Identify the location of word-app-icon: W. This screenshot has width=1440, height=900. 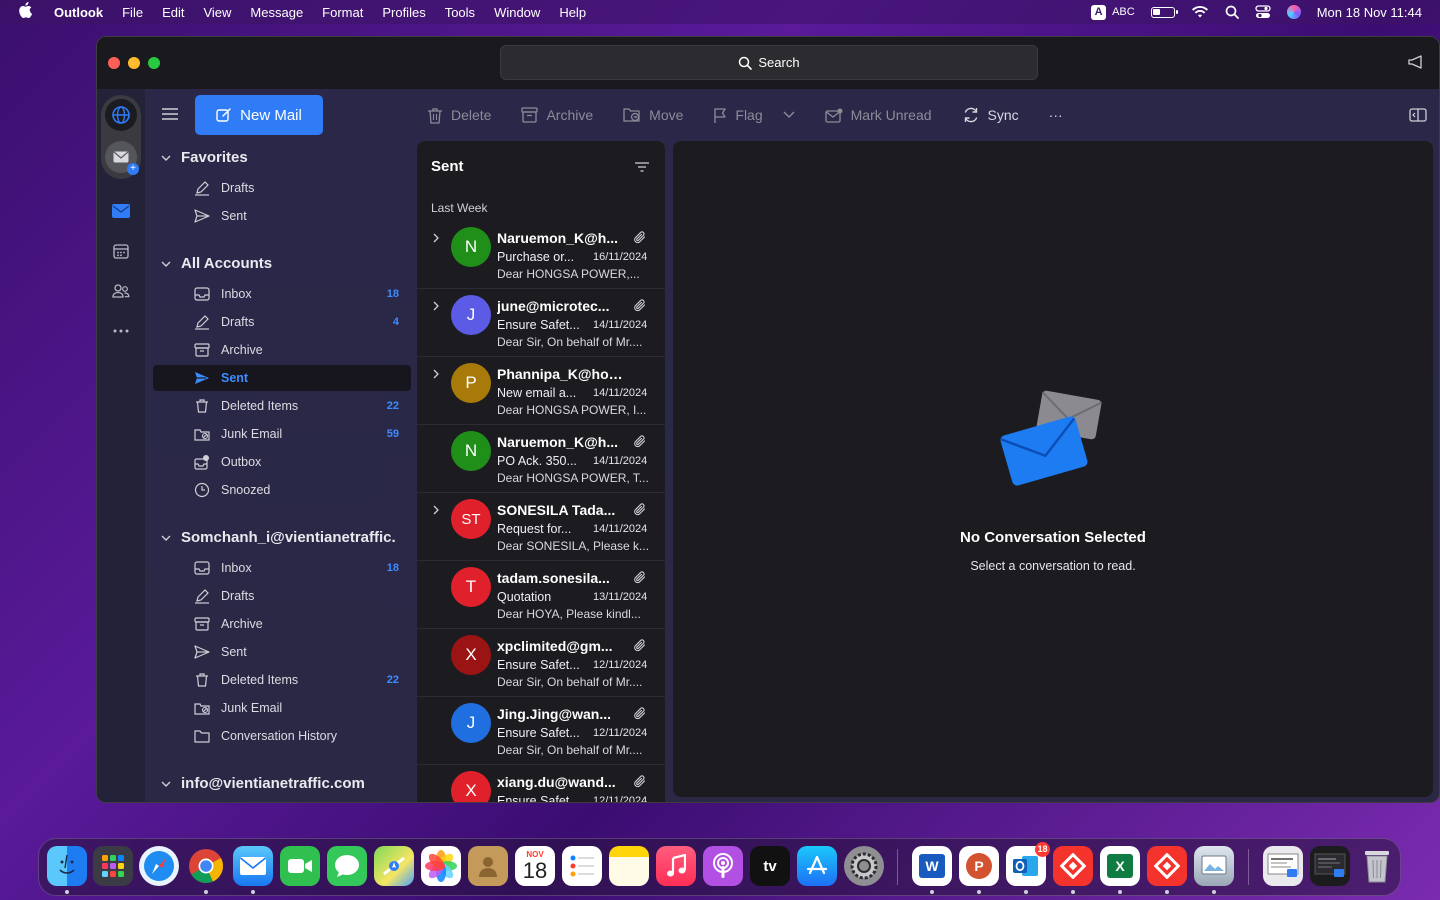
(932, 866).